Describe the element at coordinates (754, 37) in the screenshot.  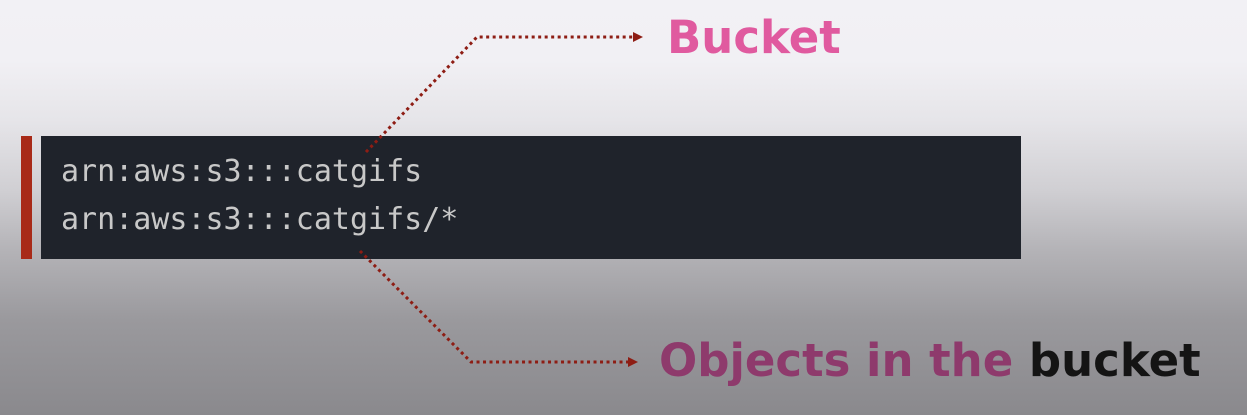
I see `bucket-label: Bucket` at that location.